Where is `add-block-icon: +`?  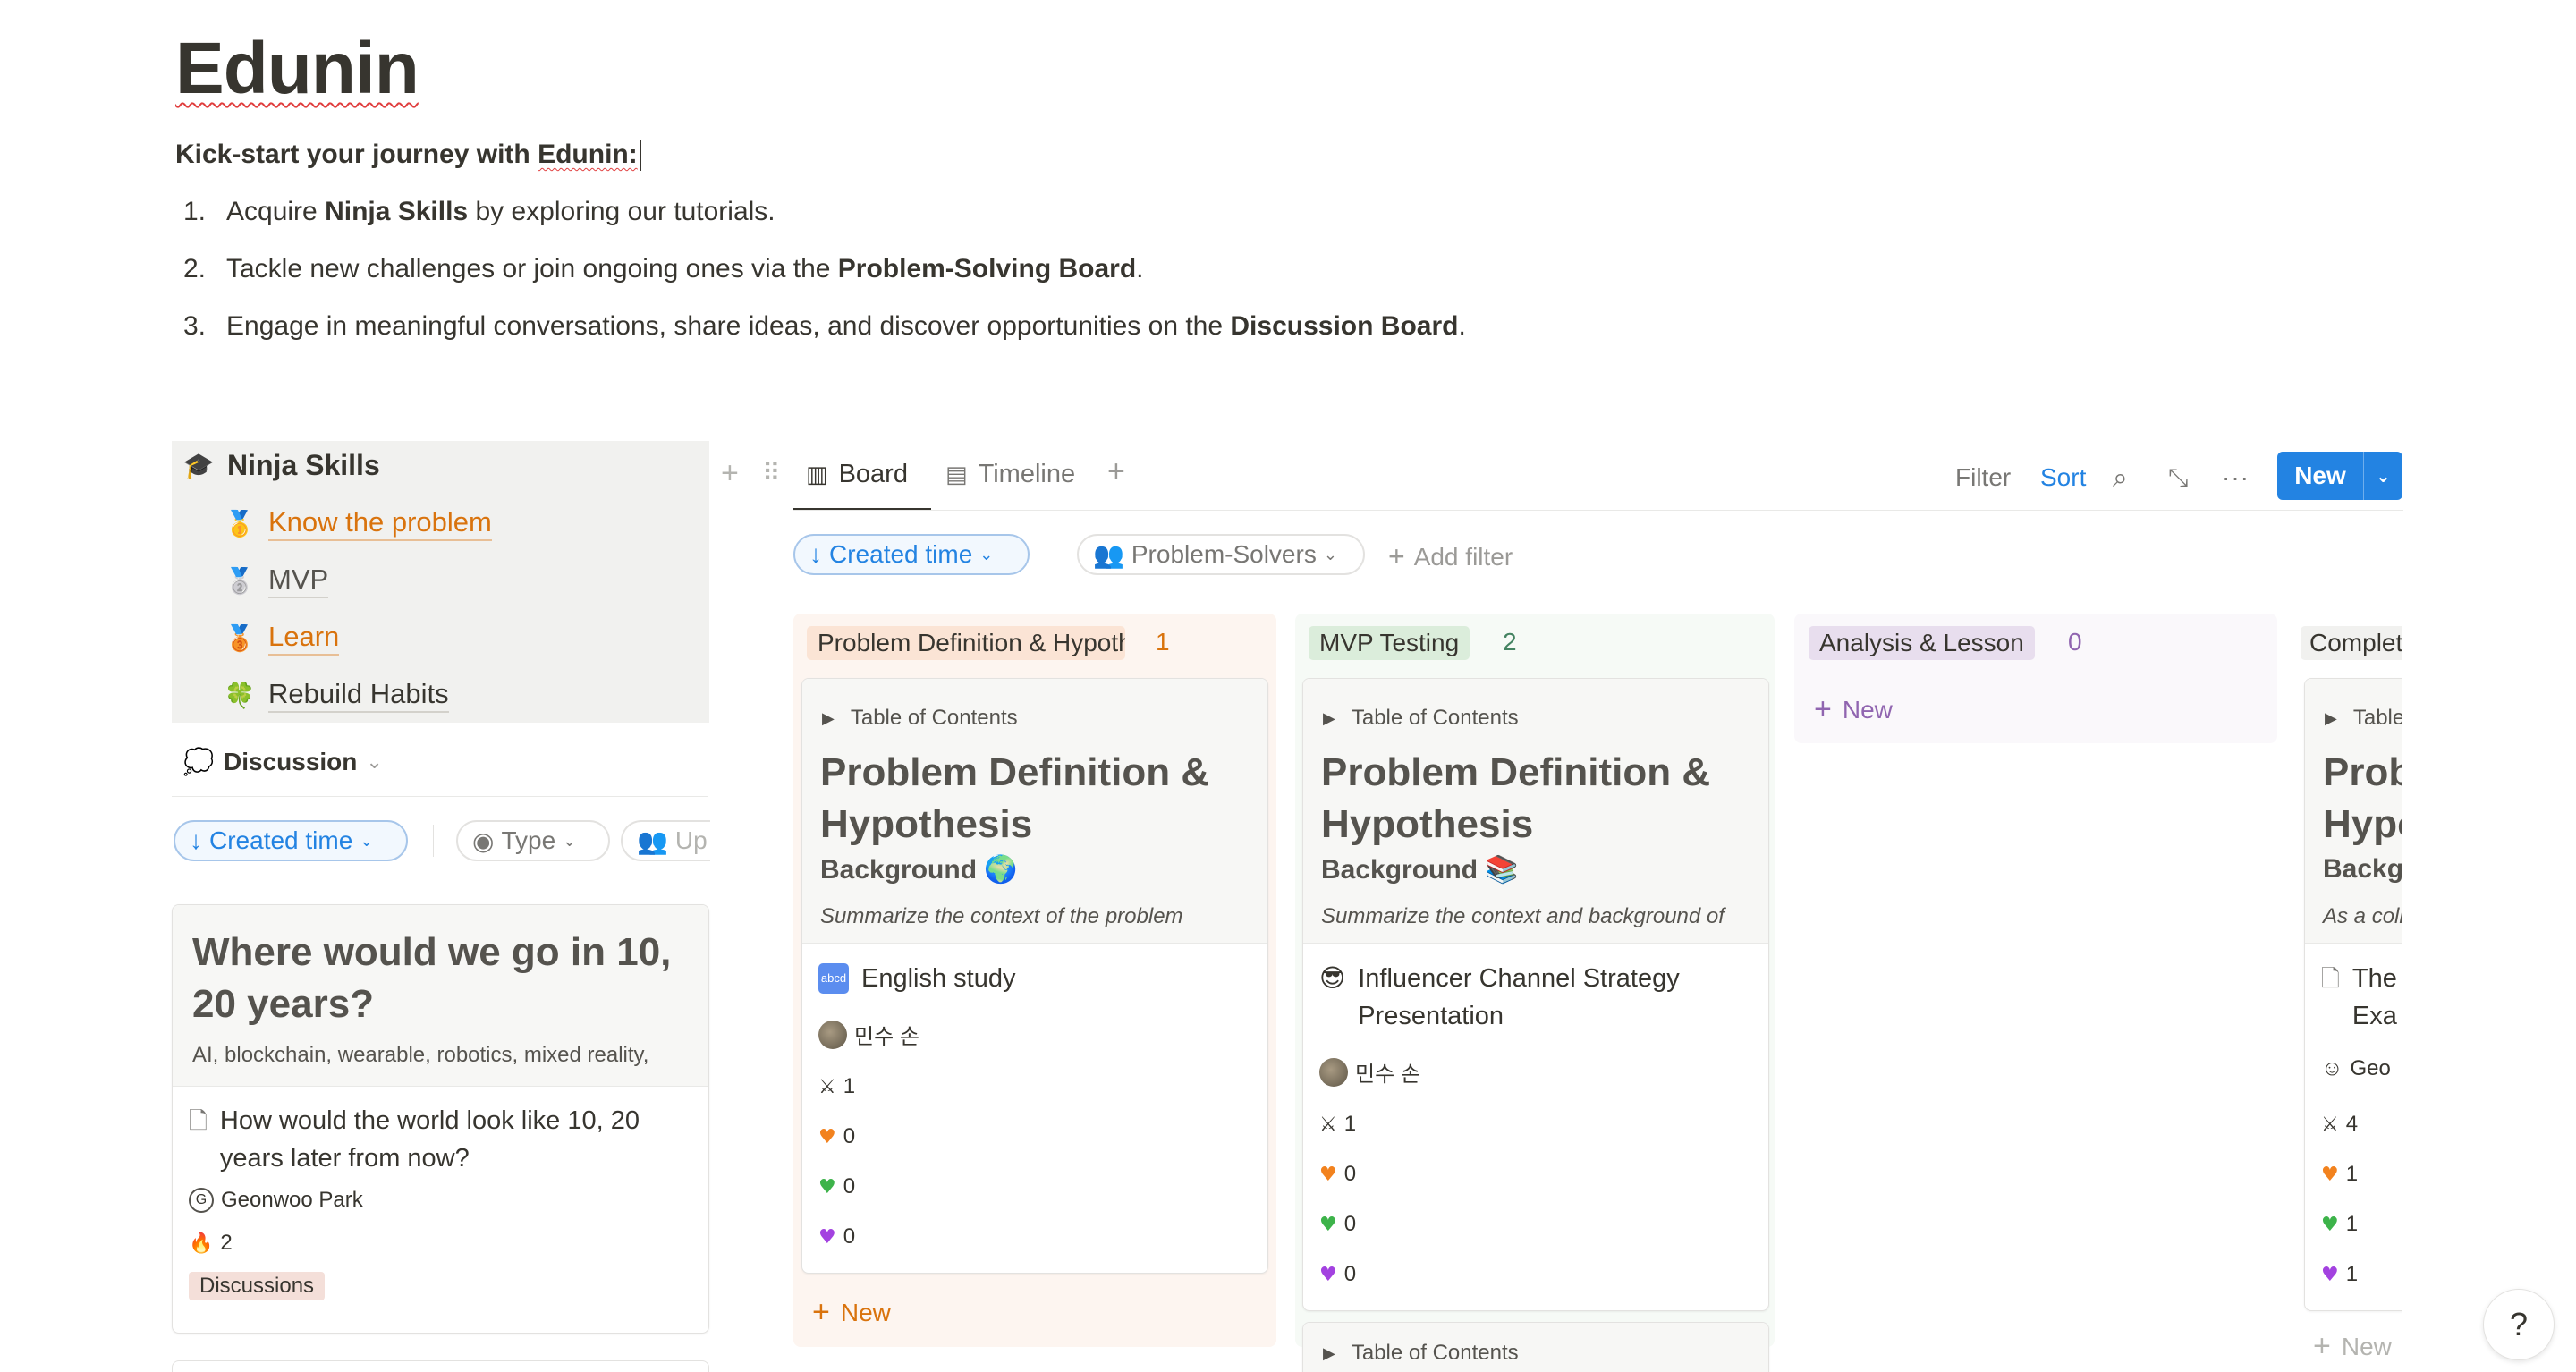 add-block-icon: + is located at coordinates (730, 473).